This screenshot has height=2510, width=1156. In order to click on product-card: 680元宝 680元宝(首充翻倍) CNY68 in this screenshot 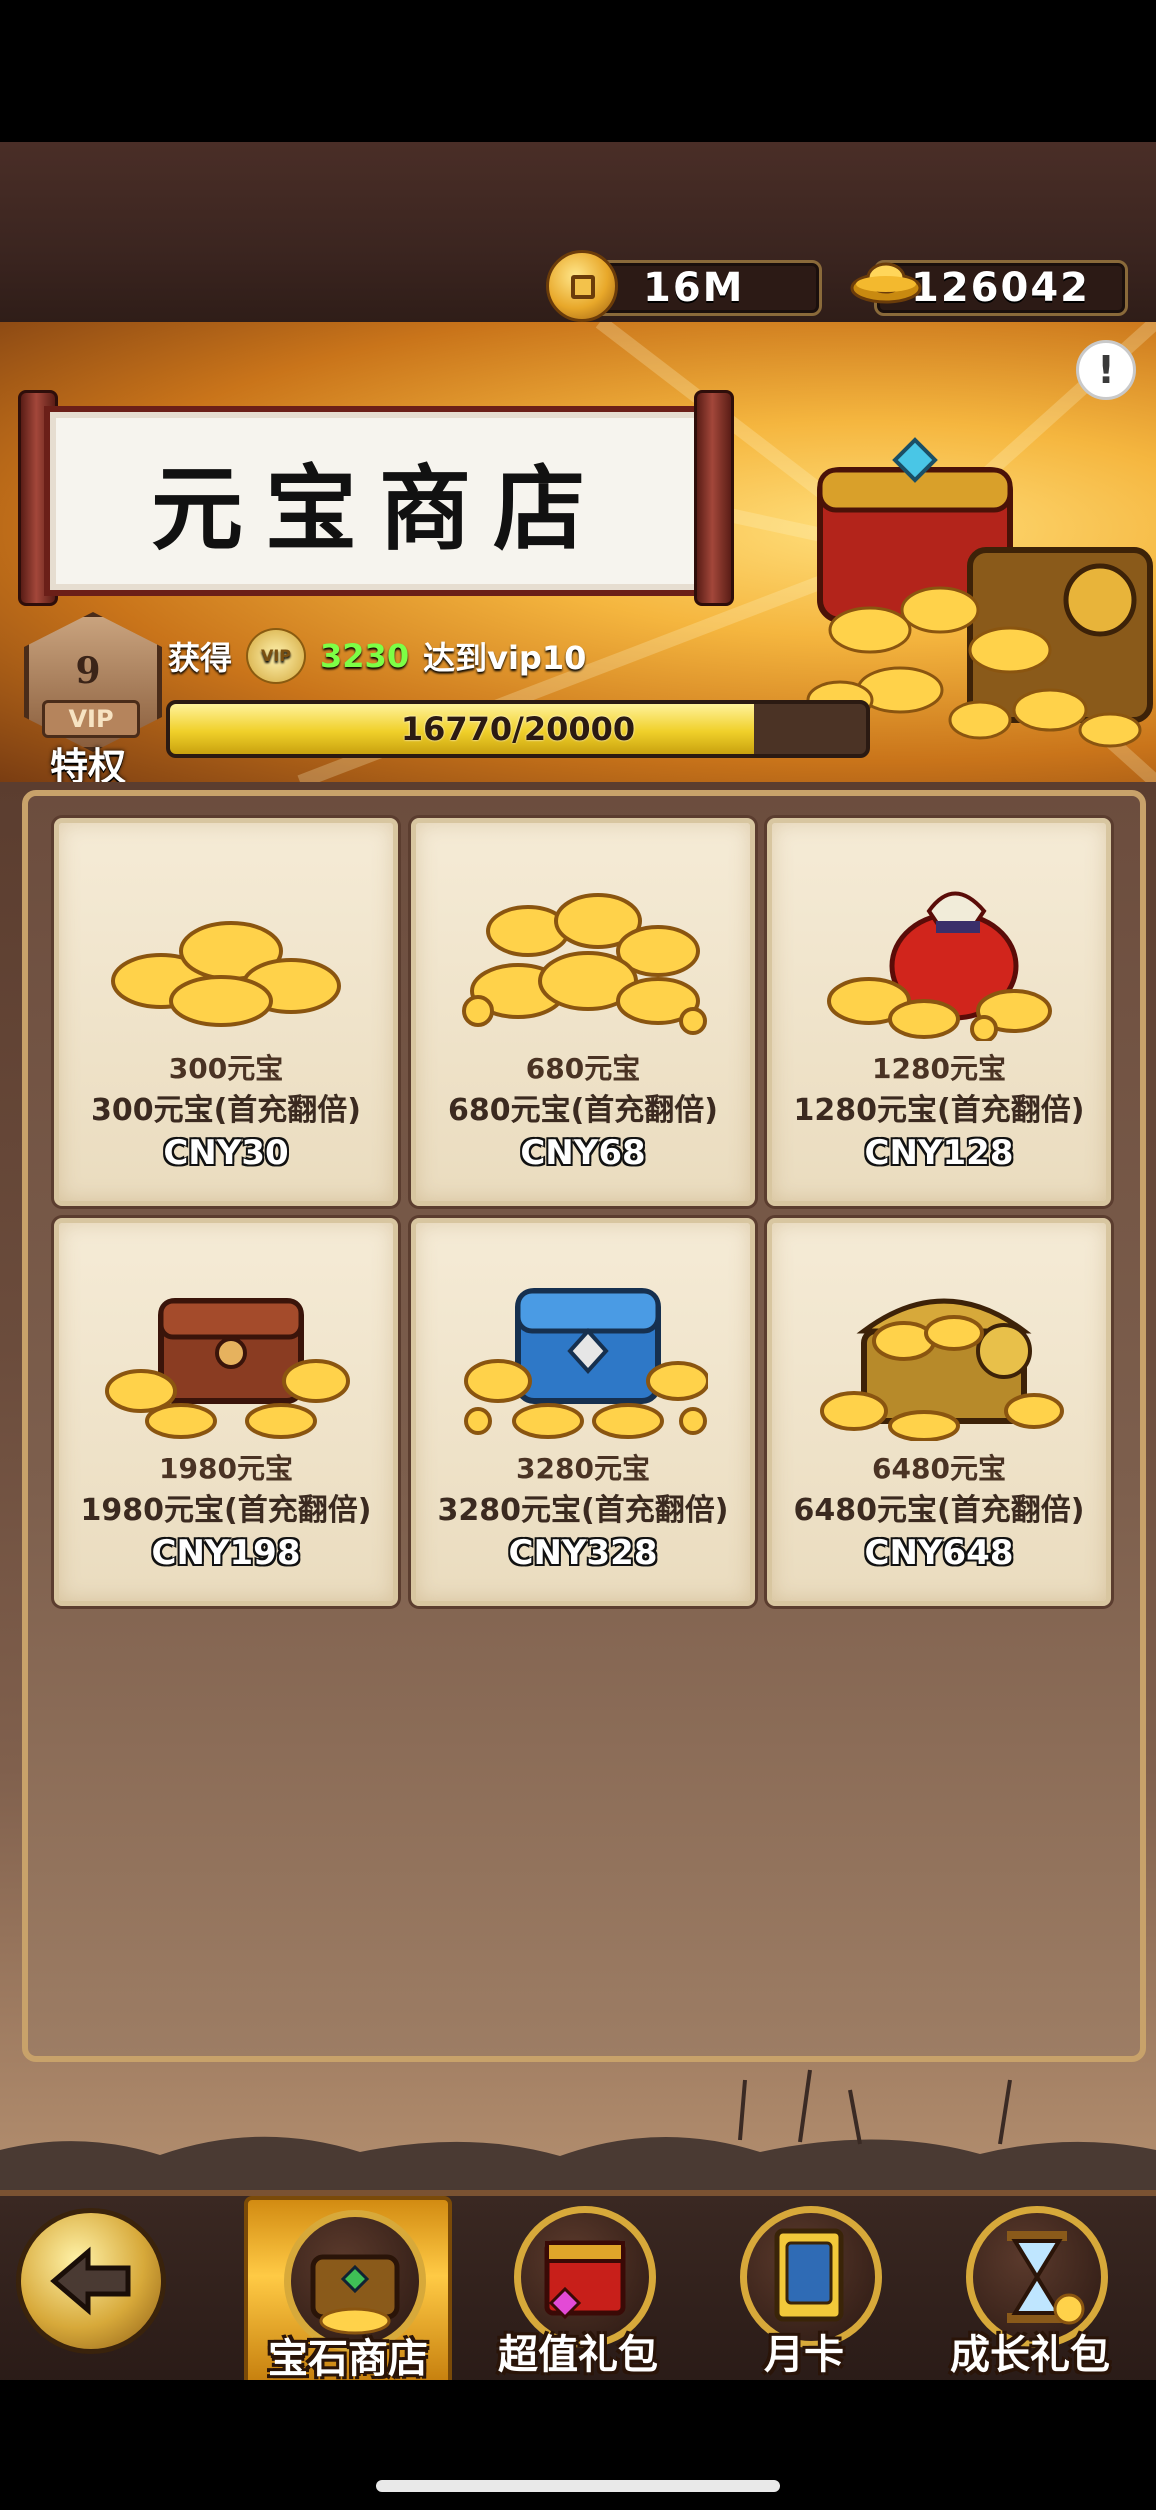, I will do `click(583, 1012)`.